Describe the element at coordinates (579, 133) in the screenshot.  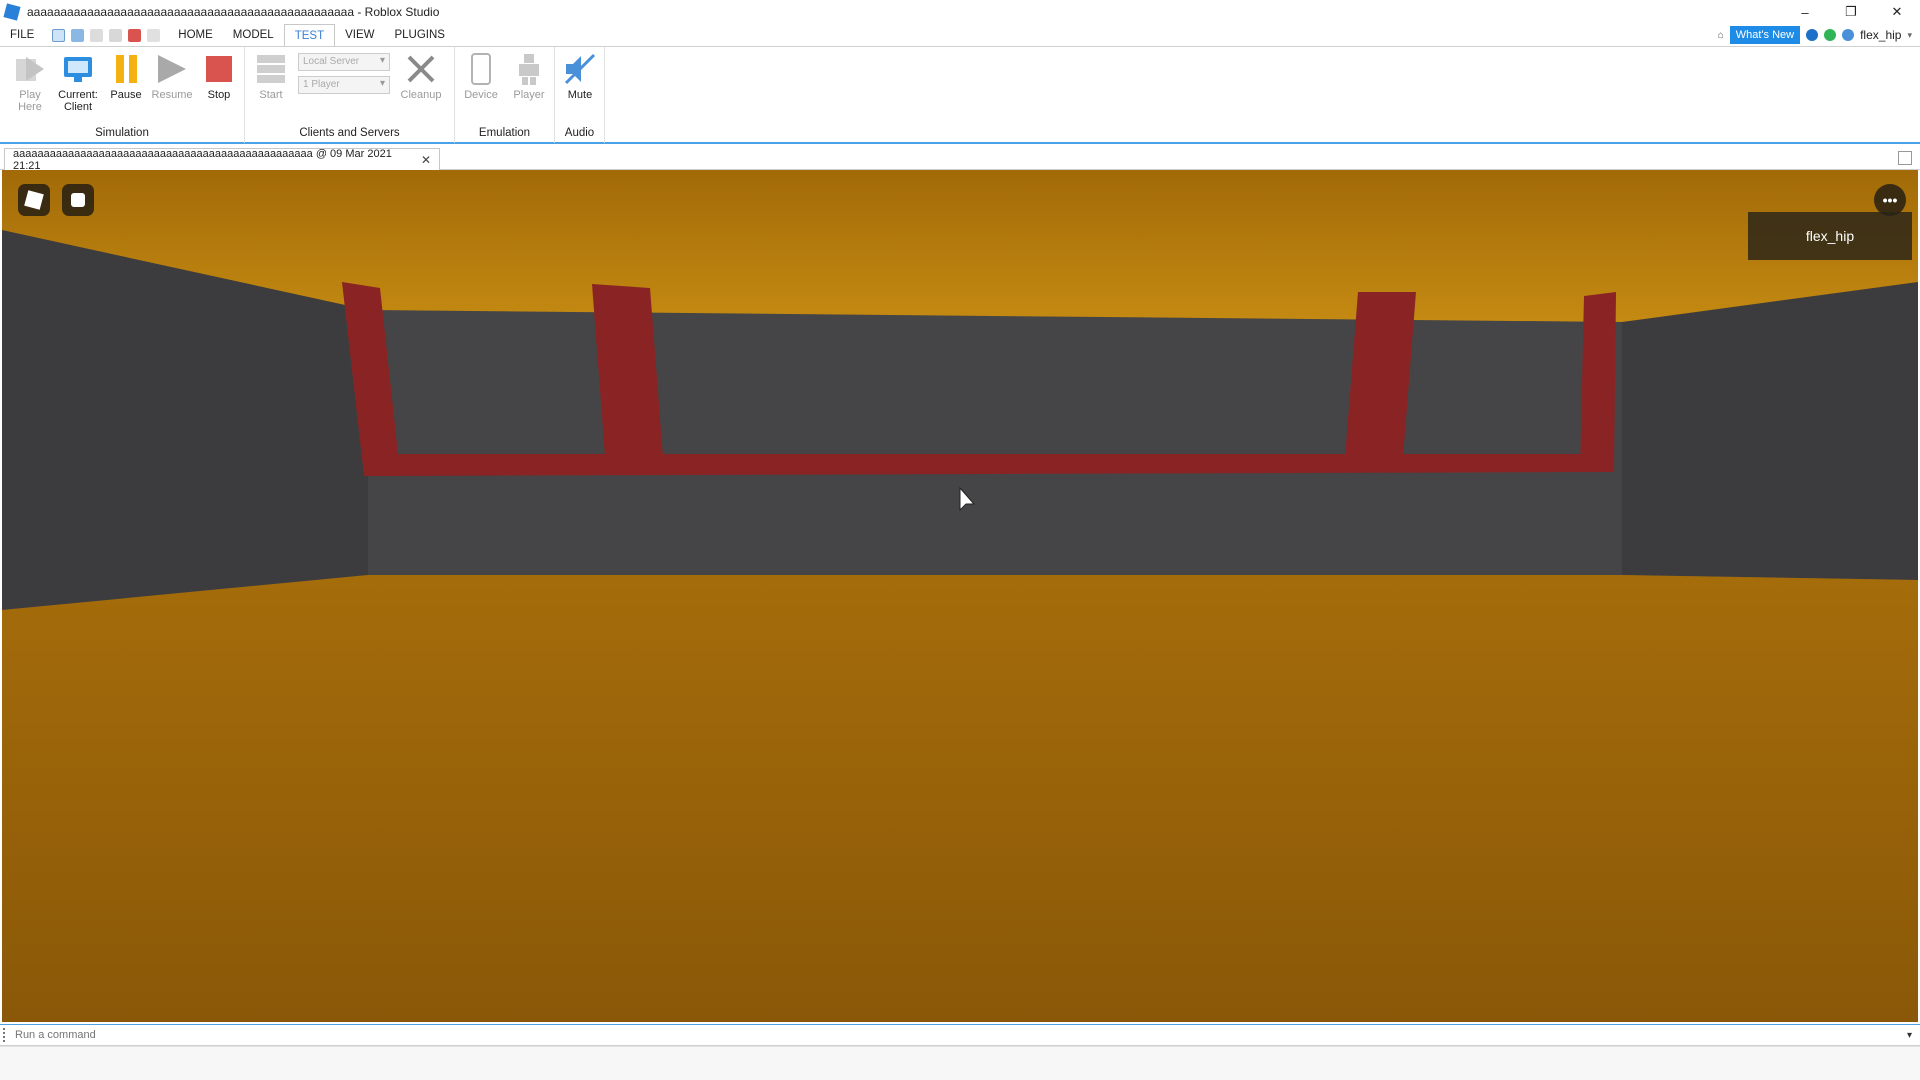
I see `audio-group-label: Audio` at that location.